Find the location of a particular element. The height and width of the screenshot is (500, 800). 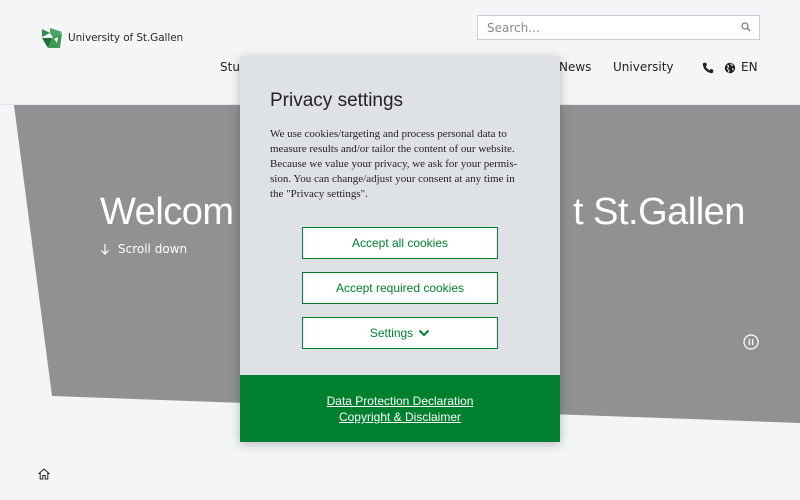

dialog-body-line: the "Privacy settings". is located at coordinates (319, 194).